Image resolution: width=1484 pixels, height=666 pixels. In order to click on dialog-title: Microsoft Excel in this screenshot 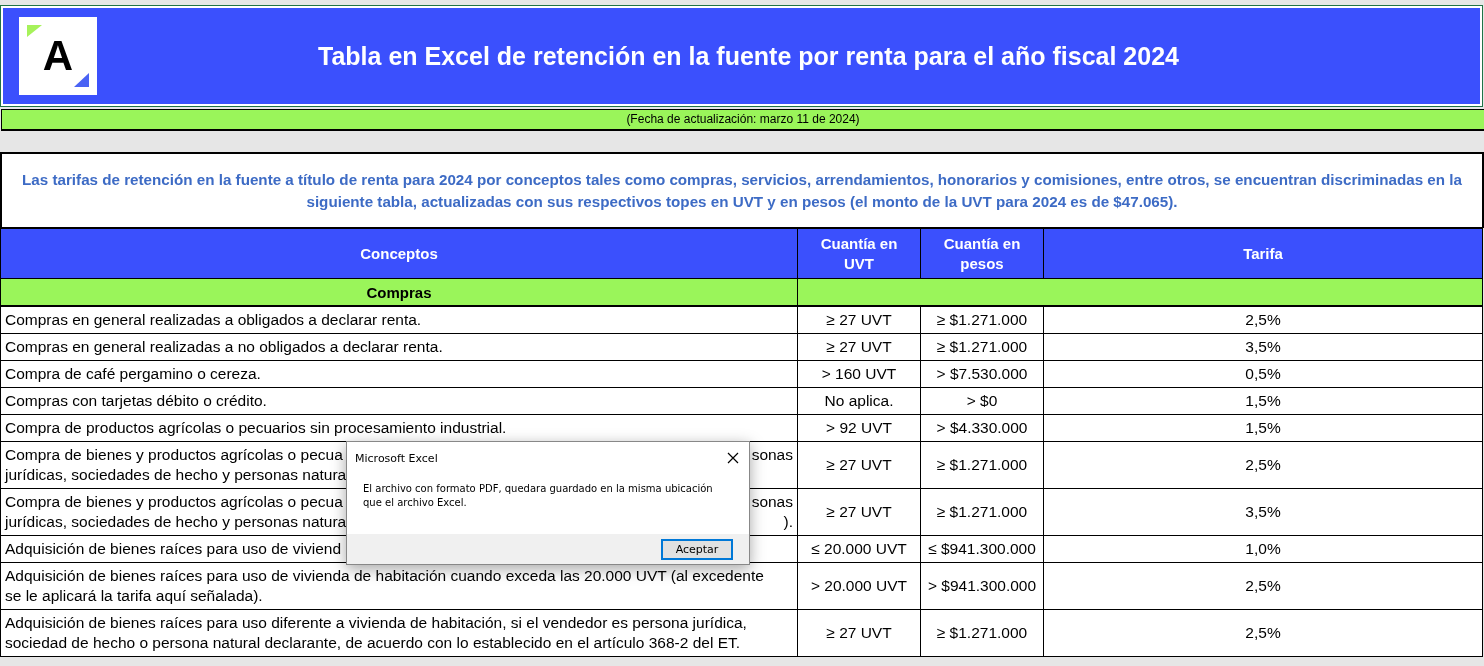, I will do `click(396, 458)`.